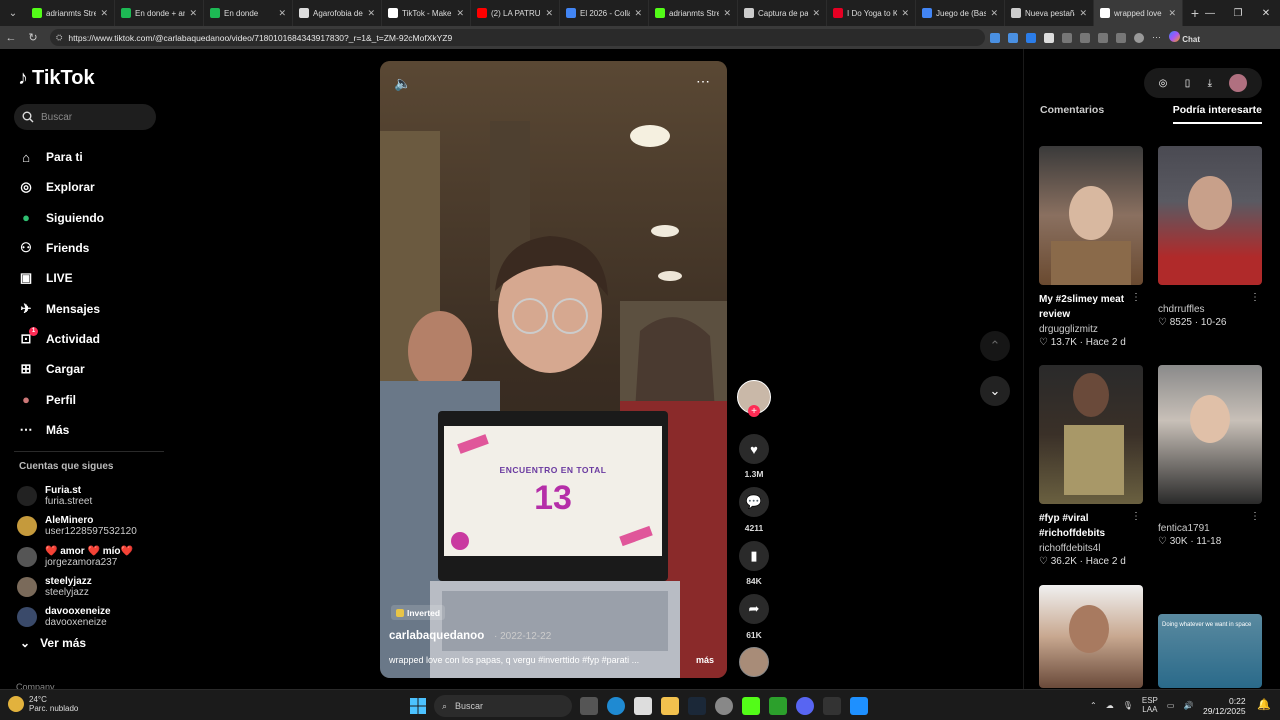  Describe the element at coordinates (1238, 83) in the screenshot. I see `user-avatar` at that location.